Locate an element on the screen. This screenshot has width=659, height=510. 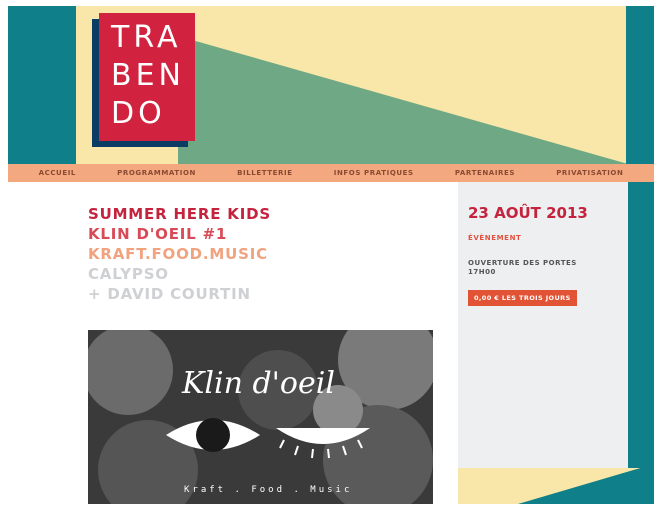
event-date: 23 AOÛT 2013 is located at coordinates (528, 213).